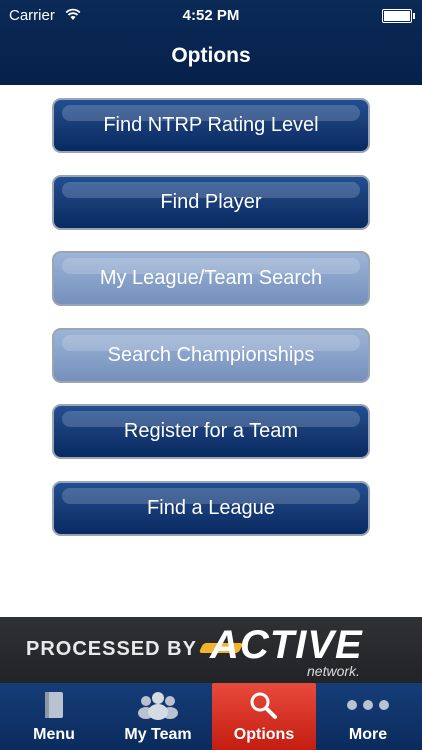 The image size is (422, 750). I want to click on tab-label: My Team, so click(158, 734).